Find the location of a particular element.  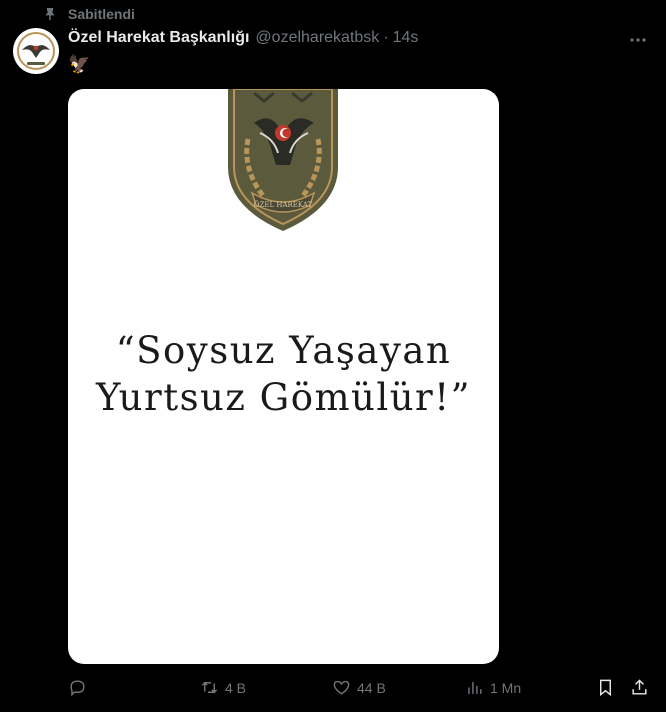

share-button is located at coordinates (639, 687).